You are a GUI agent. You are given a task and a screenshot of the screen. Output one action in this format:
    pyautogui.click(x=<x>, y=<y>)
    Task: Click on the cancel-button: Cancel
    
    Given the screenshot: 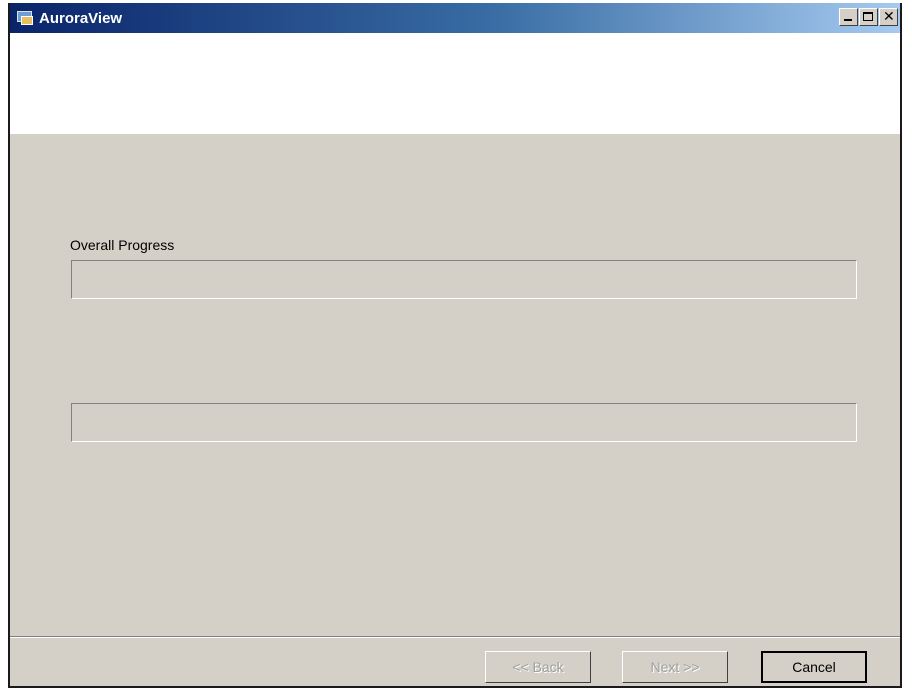 What is the action you would take?
    pyautogui.click(x=814, y=667)
    